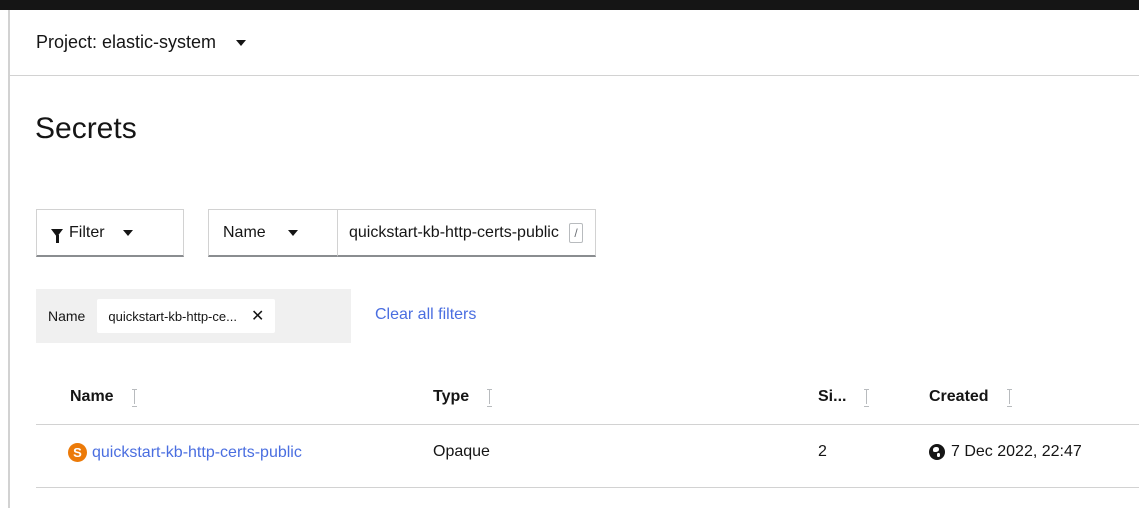  What do you see at coordinates (57, 235) in the screenshot?
I see `filter-icon` at bounding box center [57, 235].